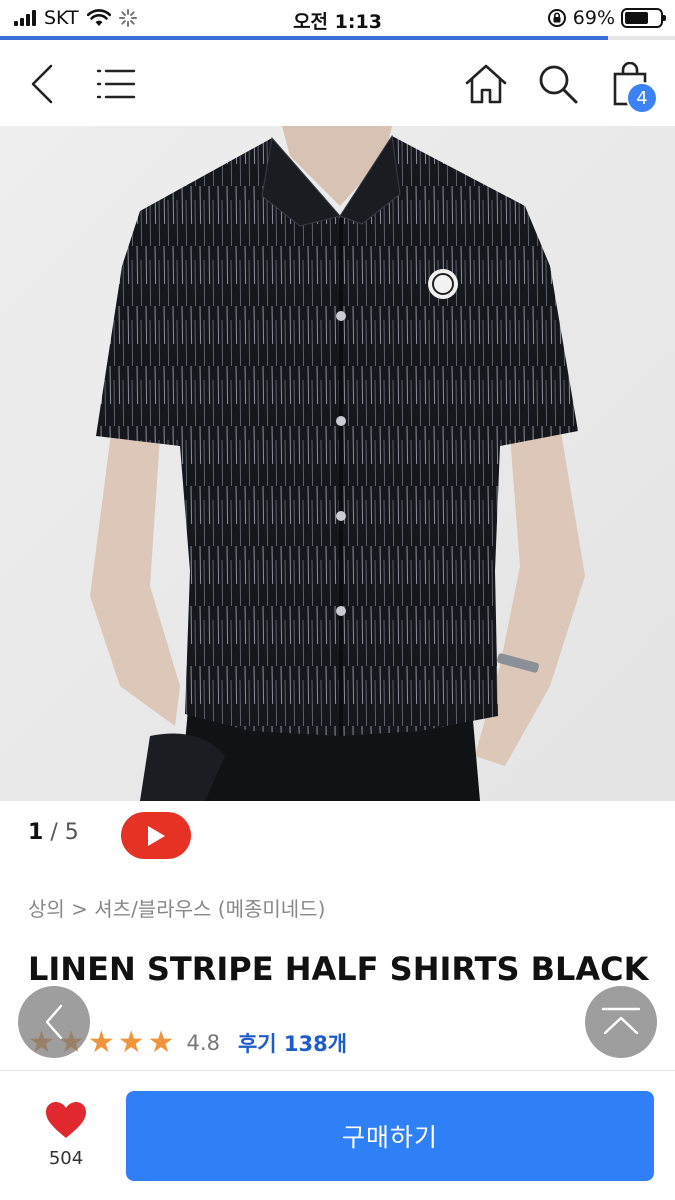  I want to click on top-nav: 4, so click(337, 83).